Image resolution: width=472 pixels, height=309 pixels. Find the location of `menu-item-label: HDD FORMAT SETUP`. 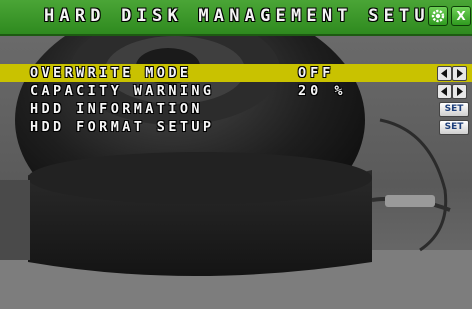

menu-item-label: HDD FORMAT SETUP is located at coordinates (122, 127).